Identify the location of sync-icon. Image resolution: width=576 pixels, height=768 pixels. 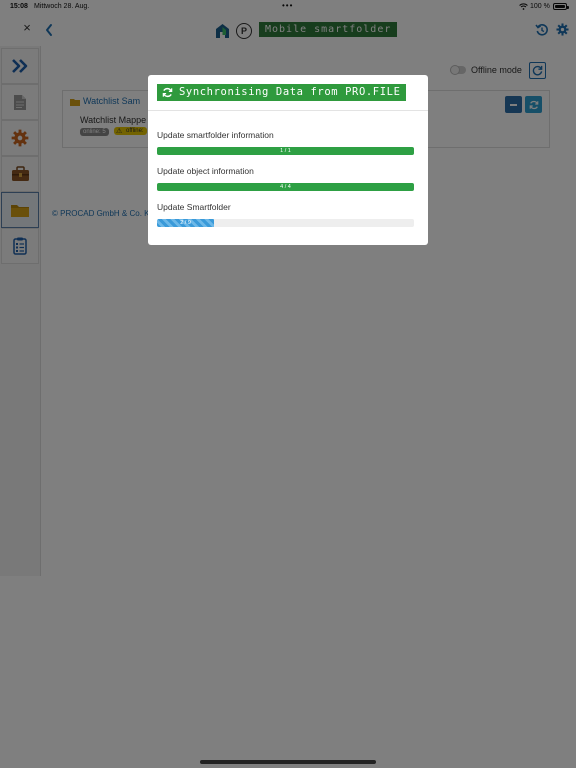
(167, 92).